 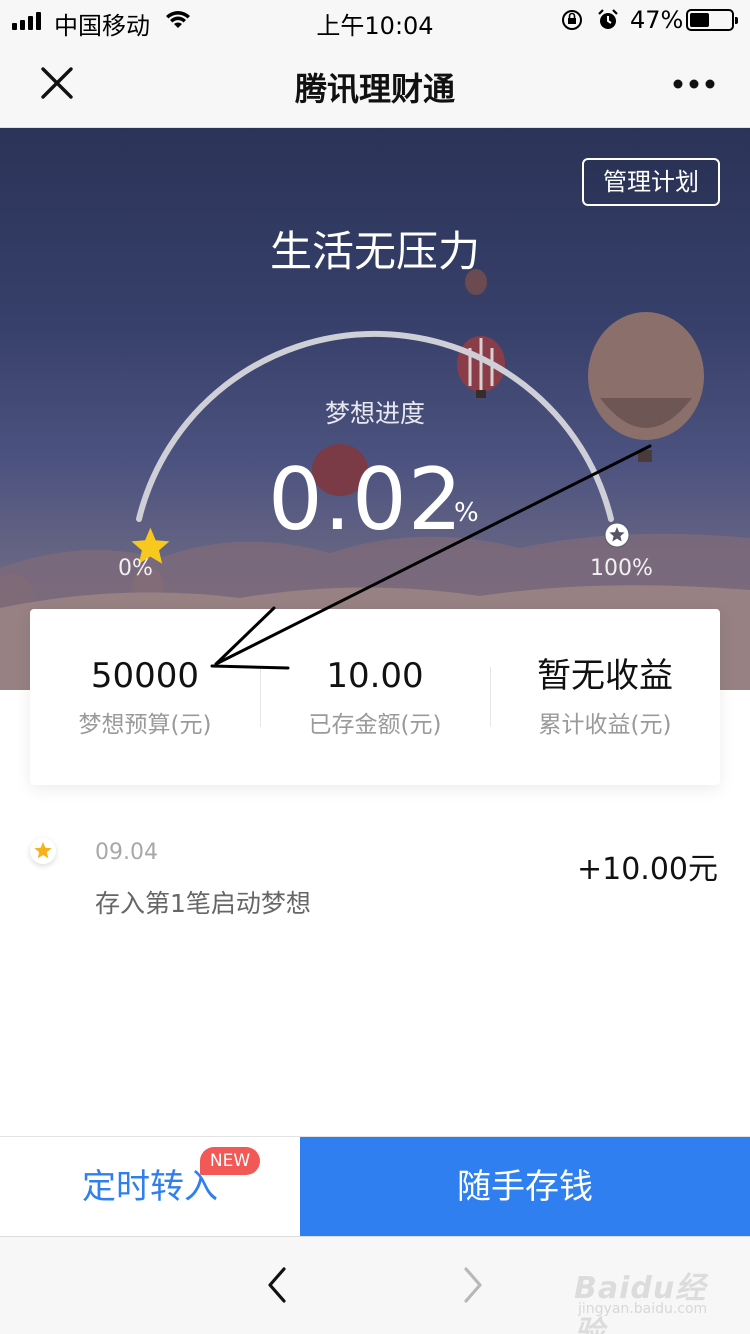 What do you see at coordinates (466, 513) in the screenshot?
I see `progress-unit: %` at bounding box center [466, 513].